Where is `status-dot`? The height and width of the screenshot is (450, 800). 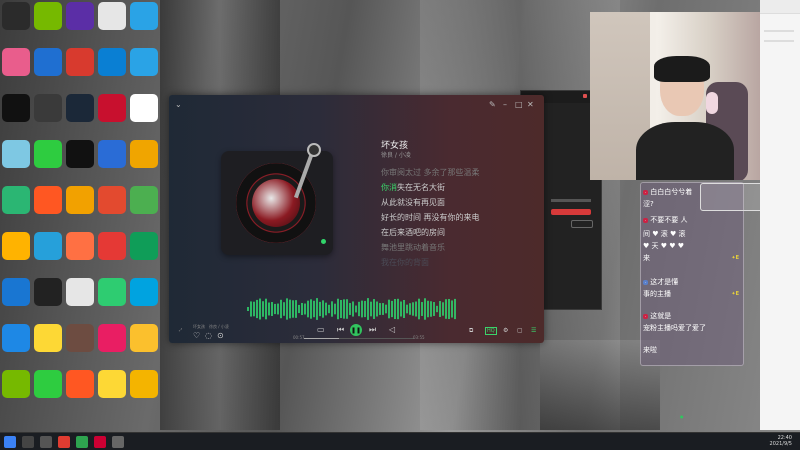 status-dot is located at coordinates (323, 241).